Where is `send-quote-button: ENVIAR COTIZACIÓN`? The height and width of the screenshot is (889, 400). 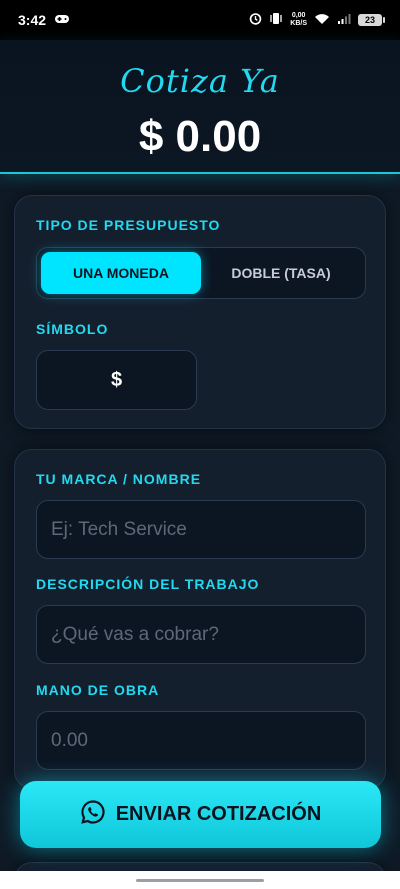
send-quote-button: ENVIAR COTIZACIÓN is located at coordinates (200, 814).